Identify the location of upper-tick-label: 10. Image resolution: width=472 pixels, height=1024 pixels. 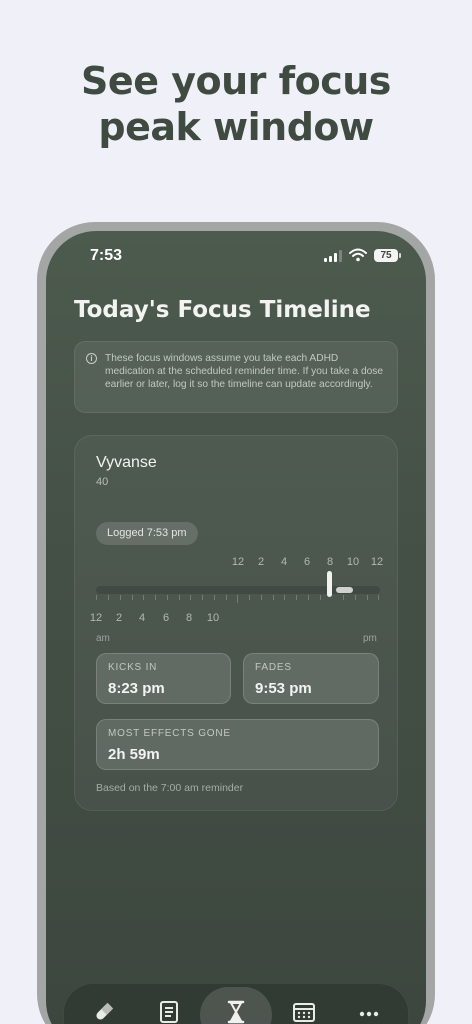
(353, 562).